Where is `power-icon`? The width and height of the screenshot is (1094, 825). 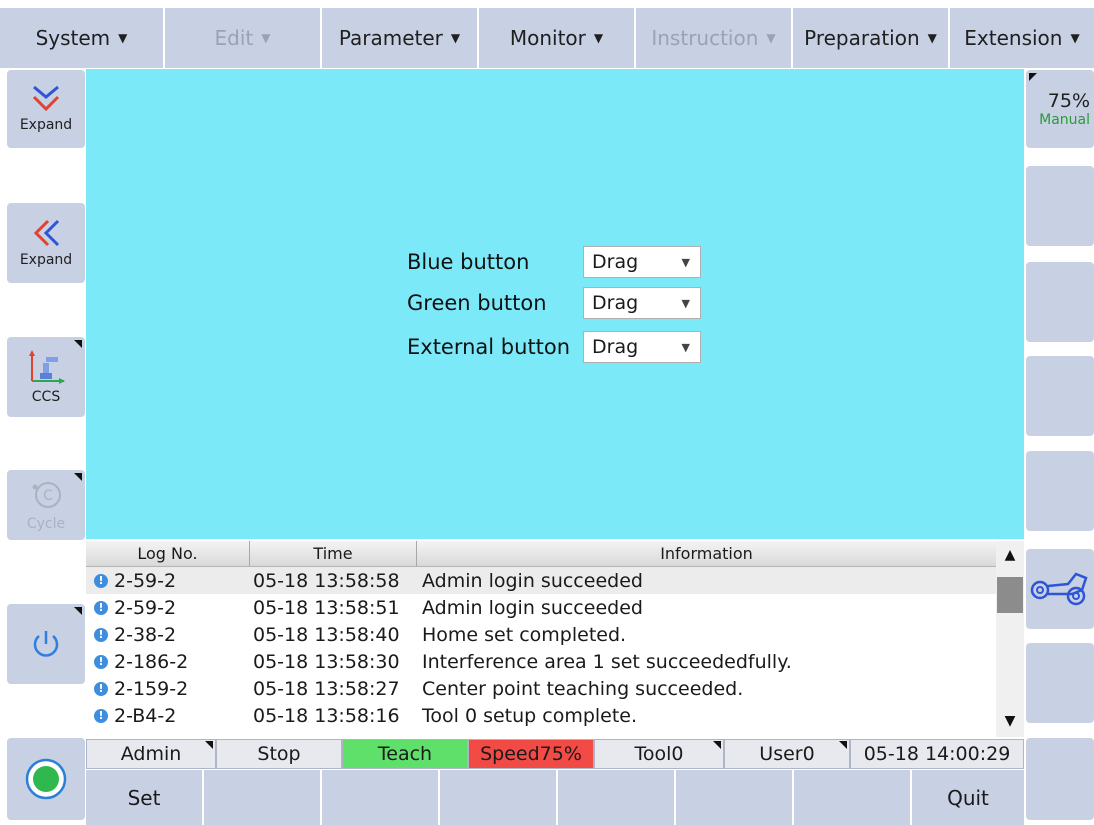
power-icon is located at coordinates (46, 644).